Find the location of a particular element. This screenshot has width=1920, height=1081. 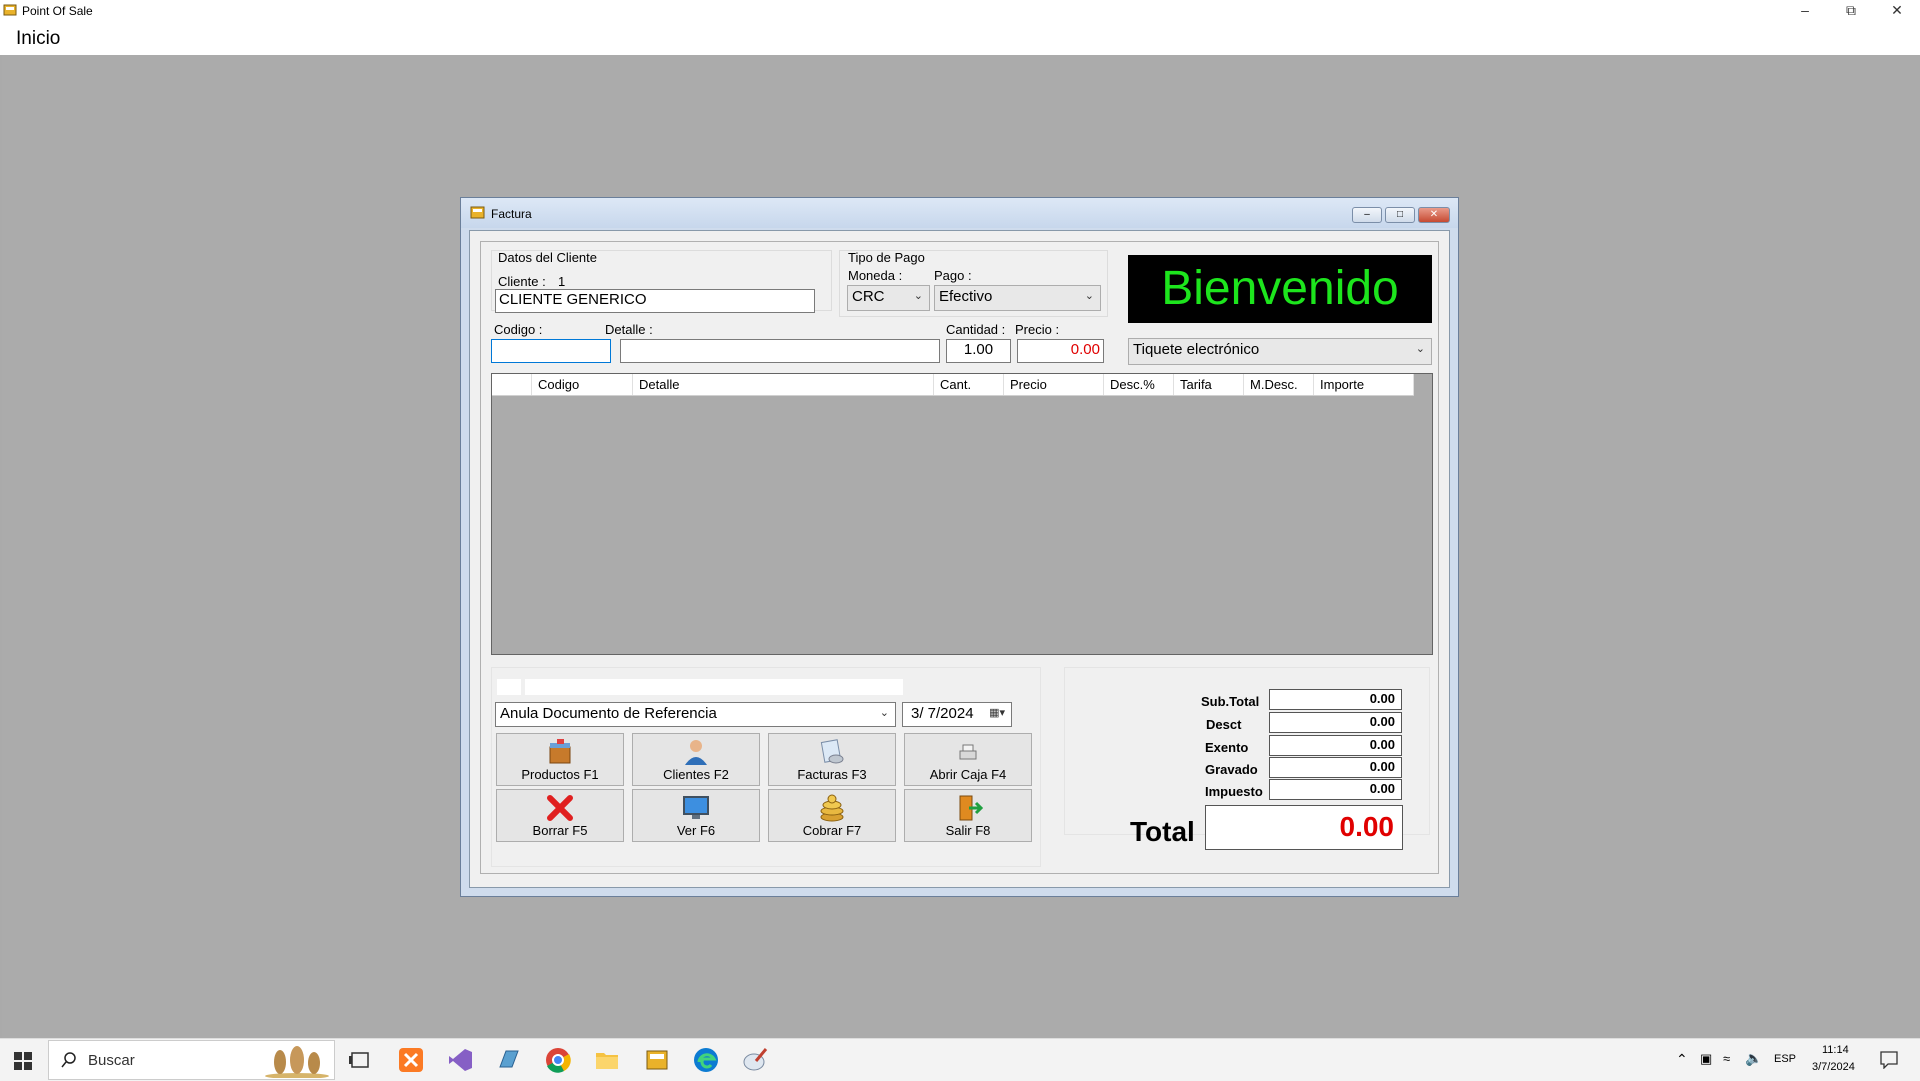

ver-label: Ver F6 is located at coordinates (696, 830).